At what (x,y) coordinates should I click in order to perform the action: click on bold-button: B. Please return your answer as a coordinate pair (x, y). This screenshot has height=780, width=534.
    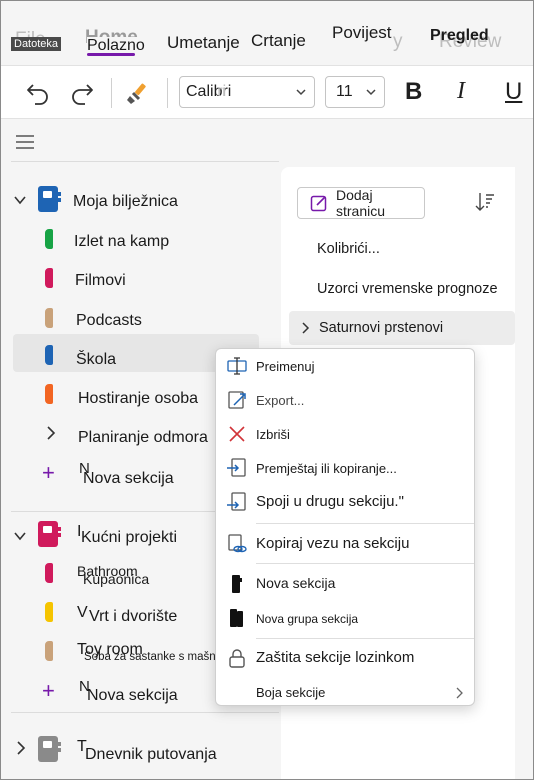
    Looking at the image, I should click on (413, 92).